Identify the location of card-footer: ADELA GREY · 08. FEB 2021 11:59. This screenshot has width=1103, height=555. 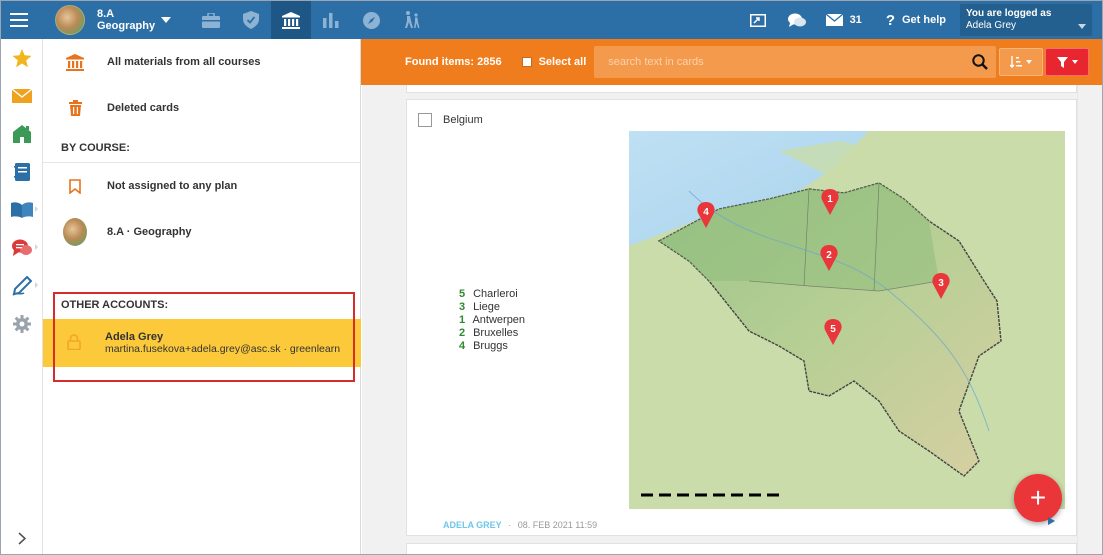
(520, 525).